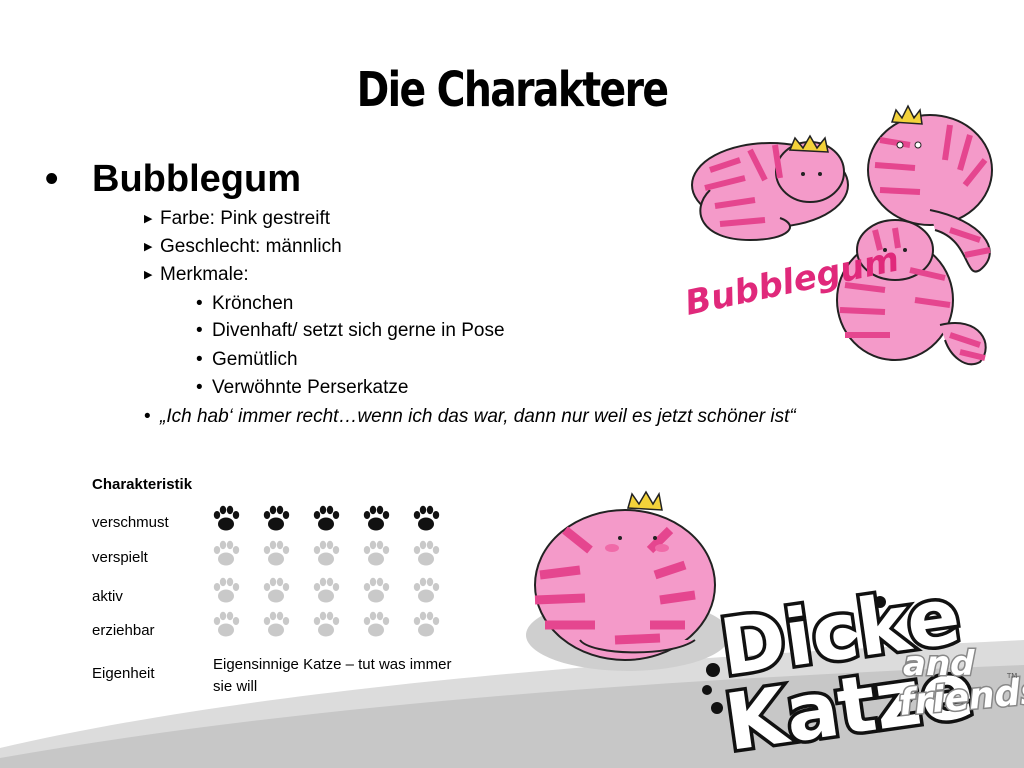 The width and height of the screenshot is (1024, 768). What do you see at coordinates (196, 274) in the screenshot?
I see `detail-features: ▶ Merkmale:` at bounding box center [196, 274].